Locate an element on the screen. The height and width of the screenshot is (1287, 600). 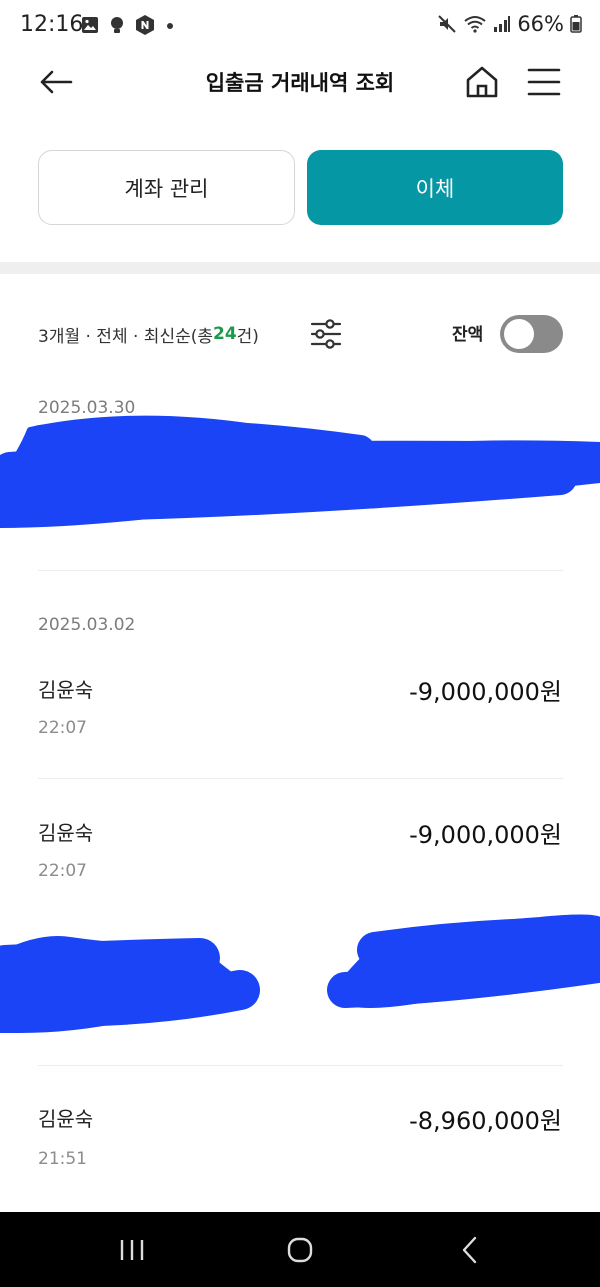
wifi-icon is located at coordinates (475, 24).